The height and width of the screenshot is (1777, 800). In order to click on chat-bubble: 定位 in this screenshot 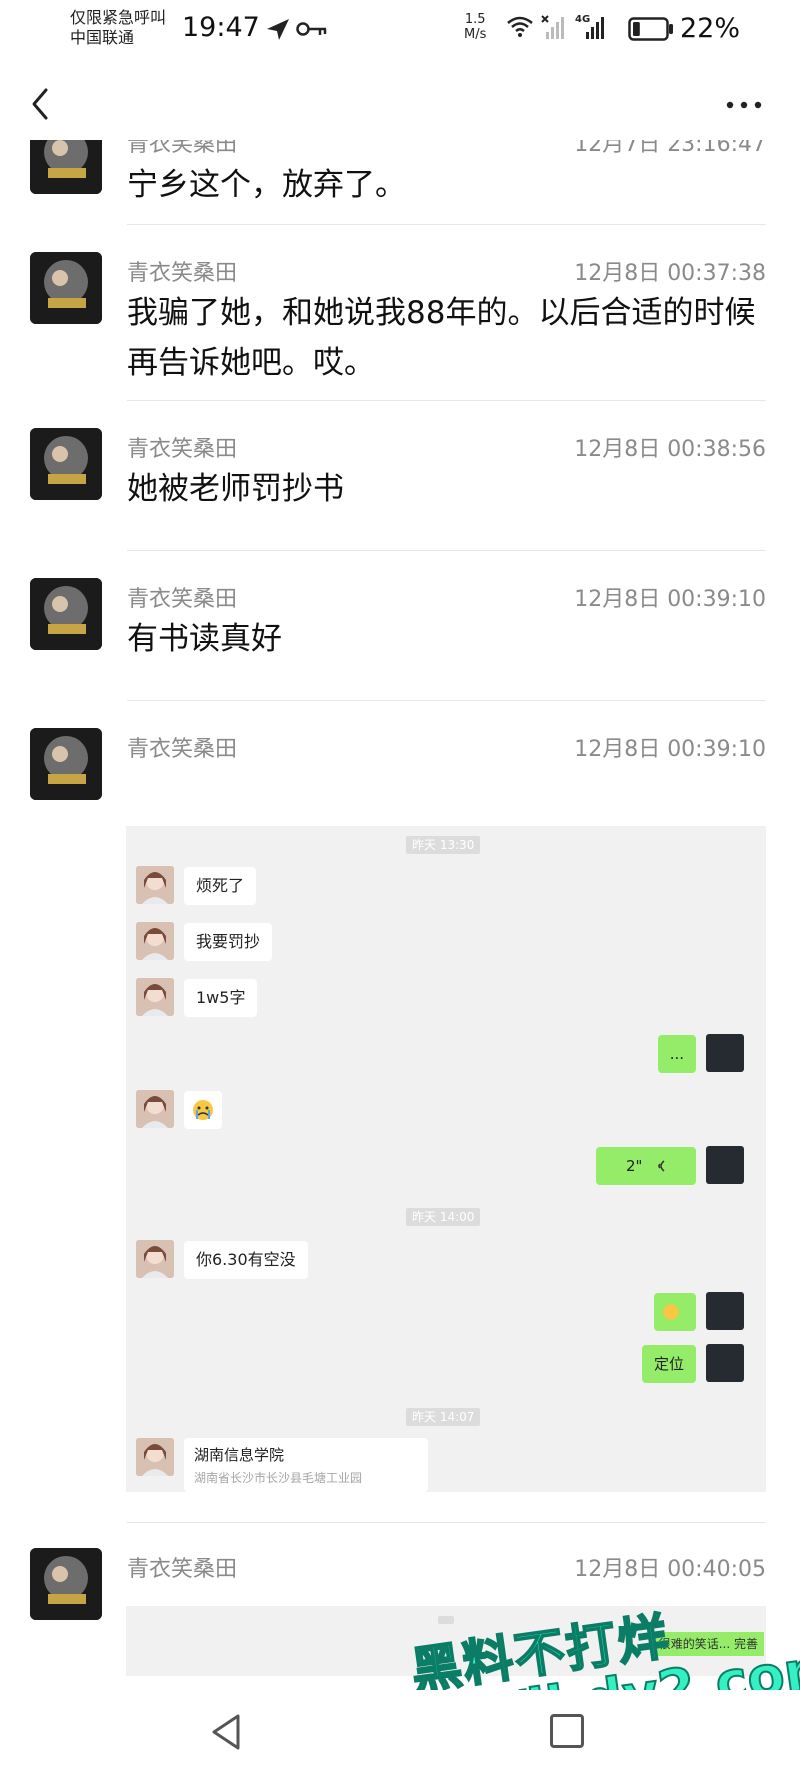, I will do `click(668, 1364)`.